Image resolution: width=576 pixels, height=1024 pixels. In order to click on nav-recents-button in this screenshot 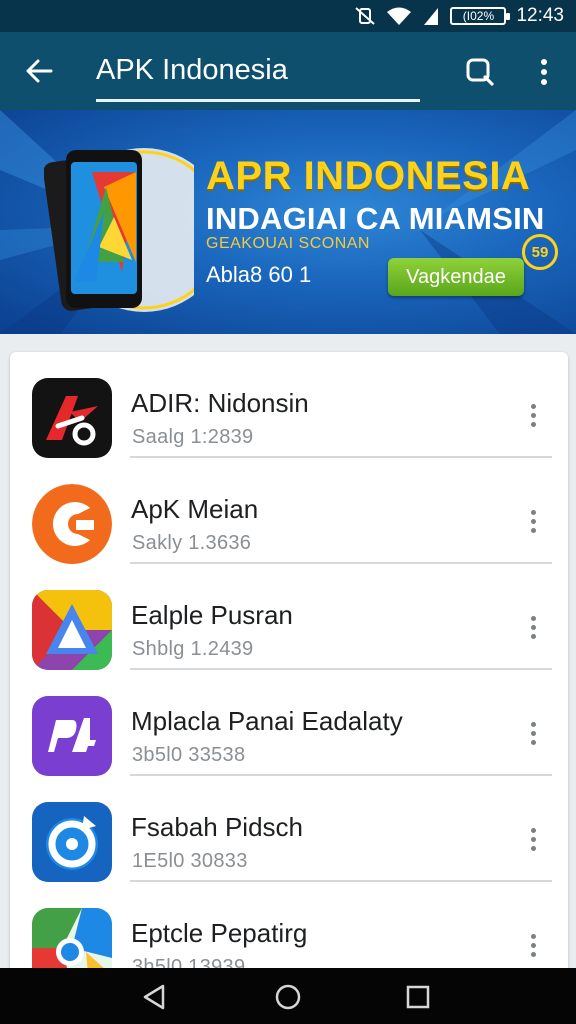, I will do `click(418, 997)`.